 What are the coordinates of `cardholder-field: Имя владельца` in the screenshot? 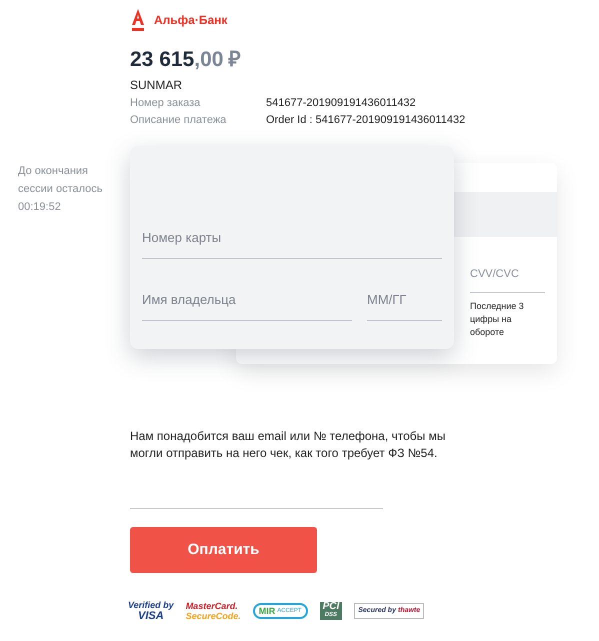 It's located at (247, 305).